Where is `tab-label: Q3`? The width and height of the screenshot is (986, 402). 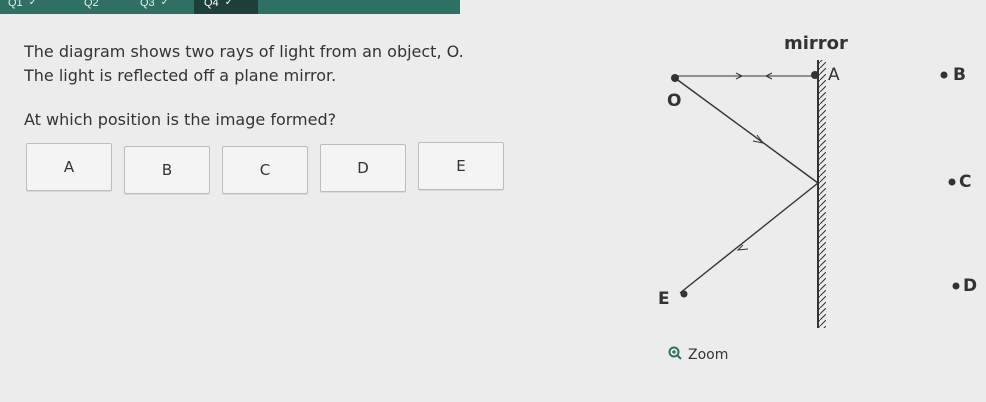 tab-label: Q3 is located at coordinates (147, 4).